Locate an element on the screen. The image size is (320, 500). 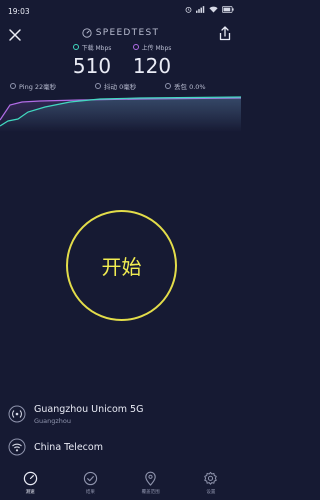
status-time: 19:03 is located at coordinates (19, 11).